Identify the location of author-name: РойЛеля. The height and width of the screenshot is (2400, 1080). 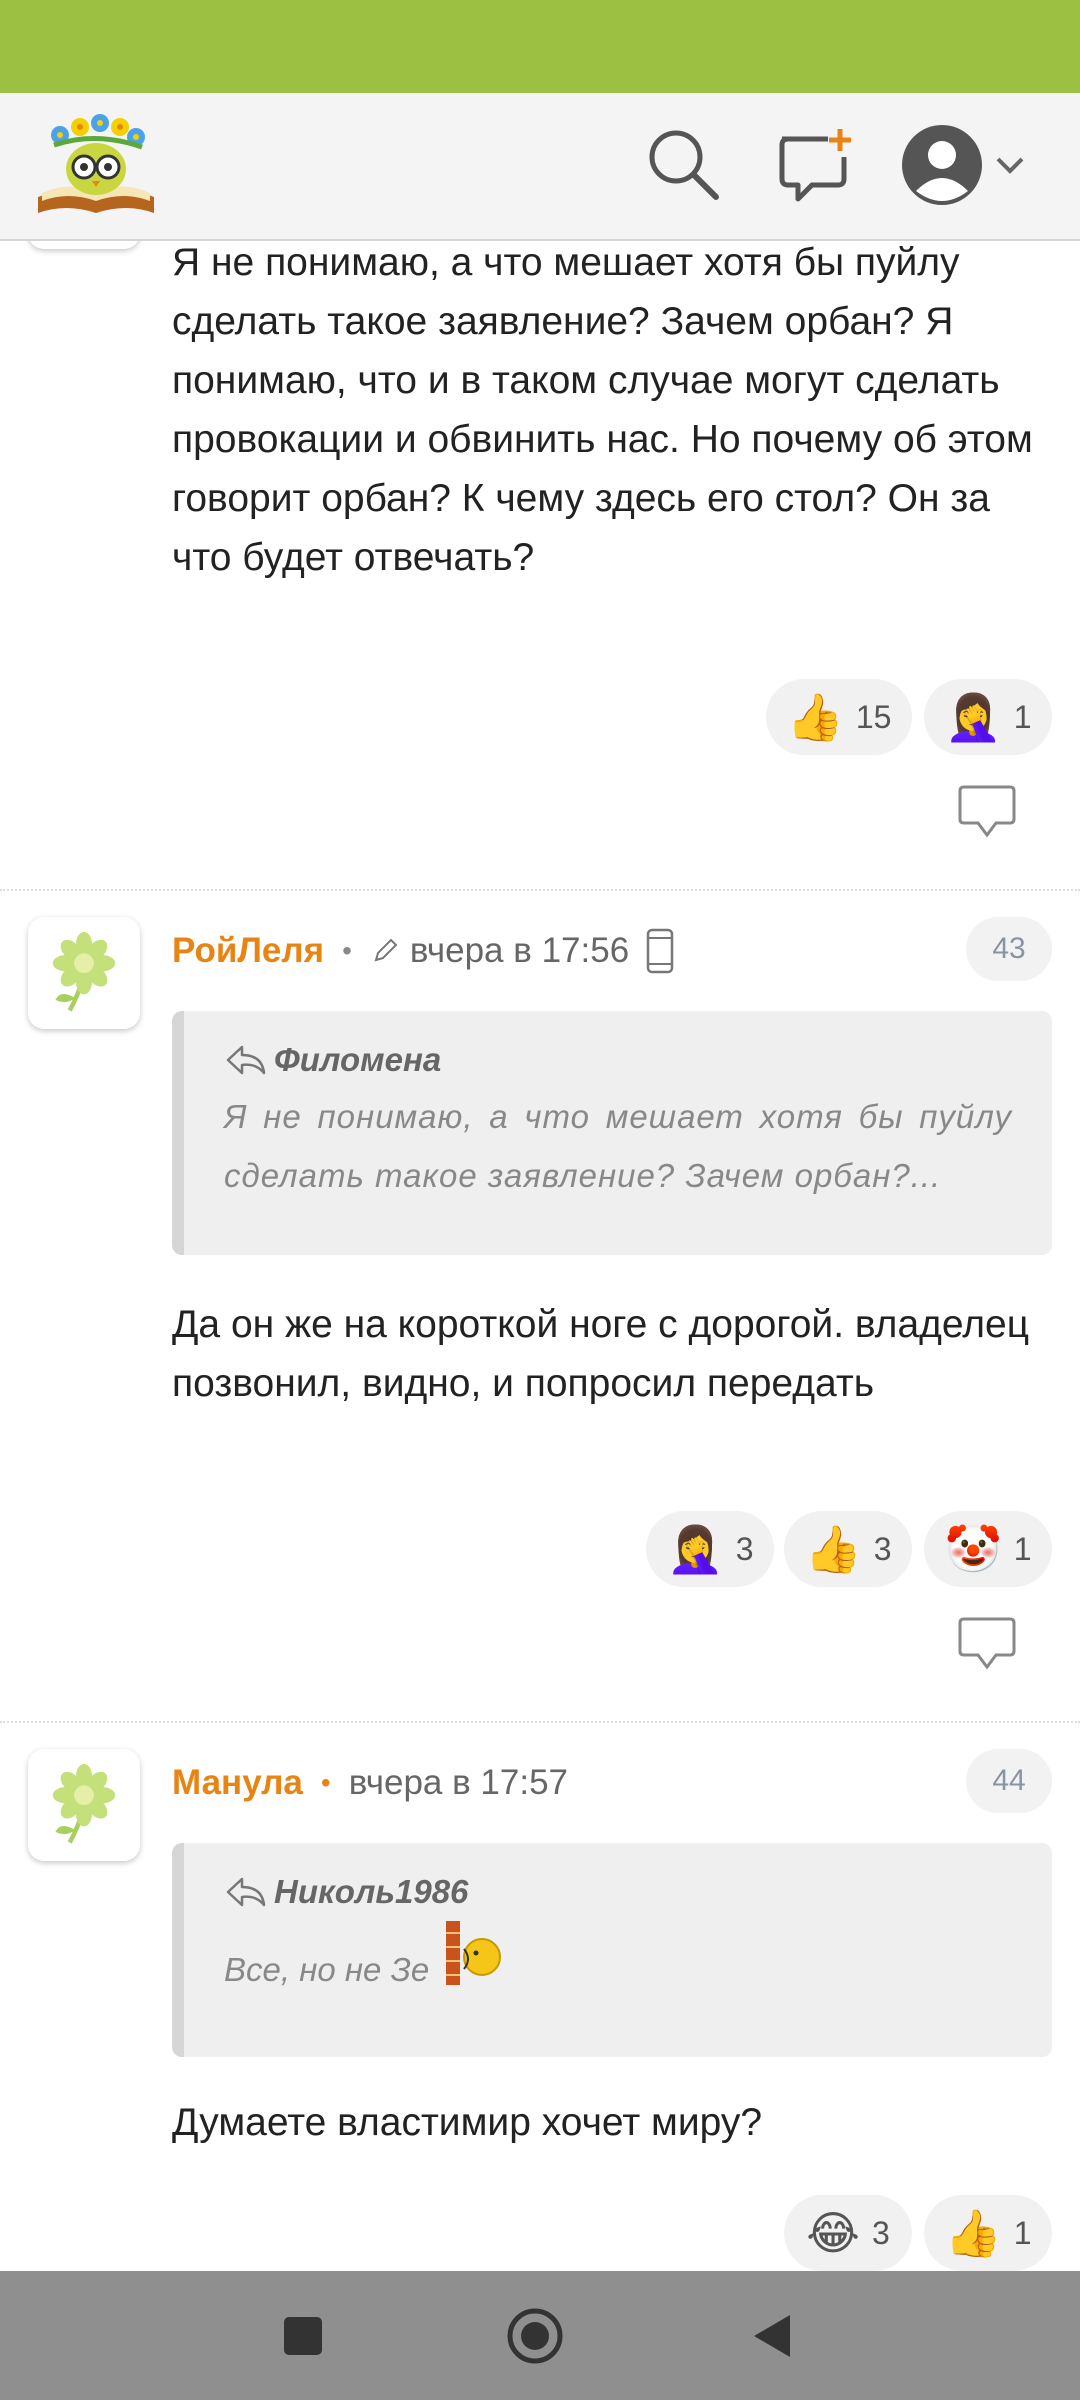
(248, 951).